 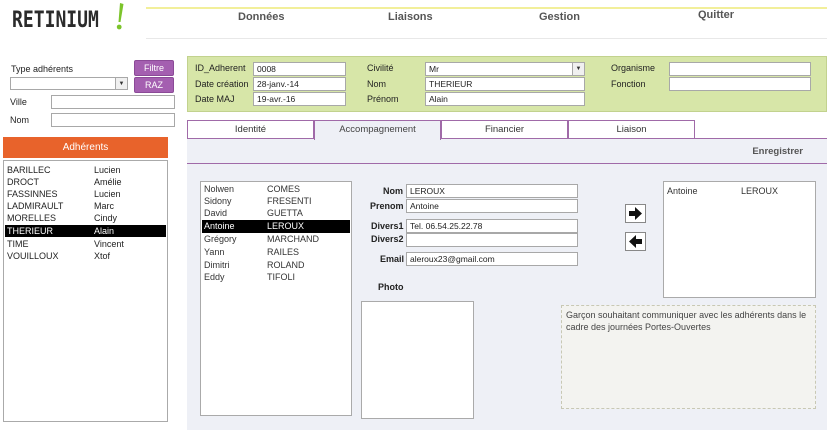 I want to click on list-item: David GUETTA, so click(x=276, y=213).